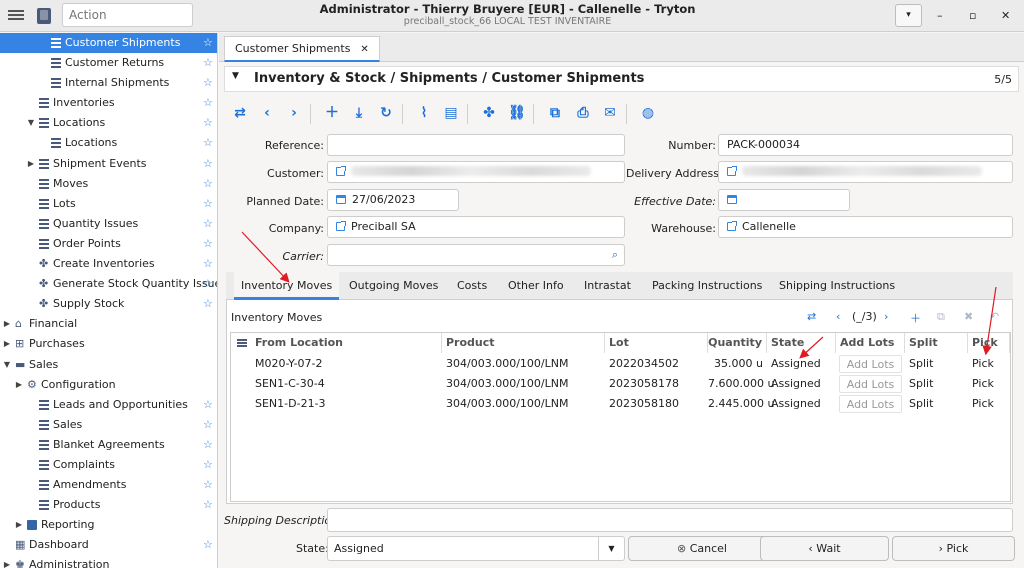  Describe the element at coordinates (108, 143) in the screenshot. I see `sidebar-item: Locations ☆` at that location.